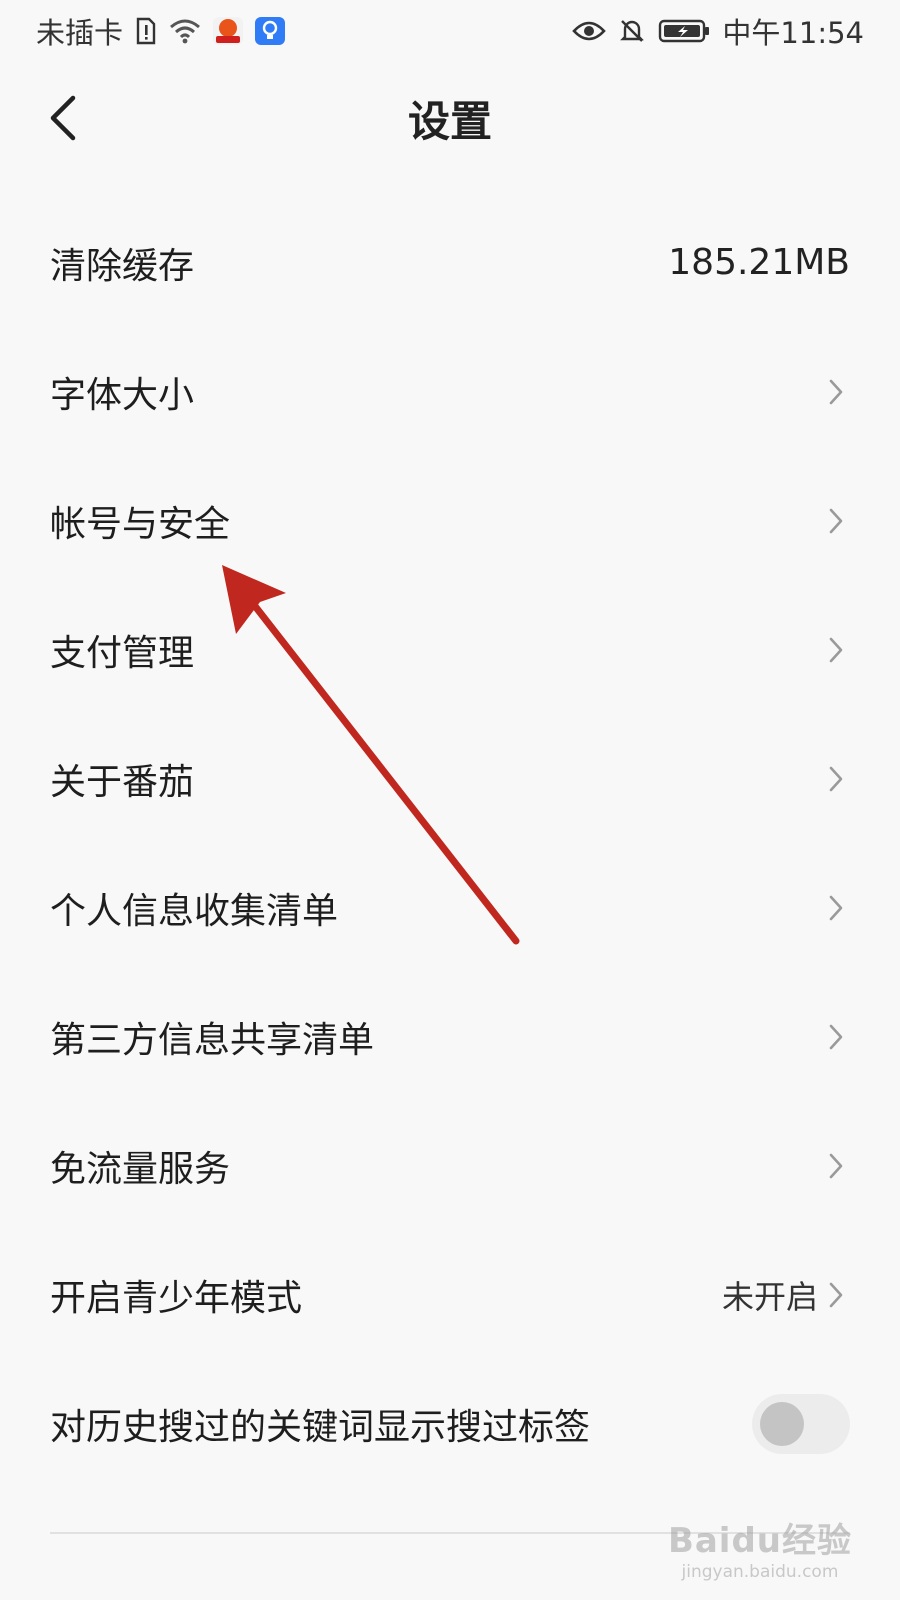  Describe the element at coordinates (212, 1040) in the screenshot. I see `third-party-list-label: 第三方信息共享清单` at that location.